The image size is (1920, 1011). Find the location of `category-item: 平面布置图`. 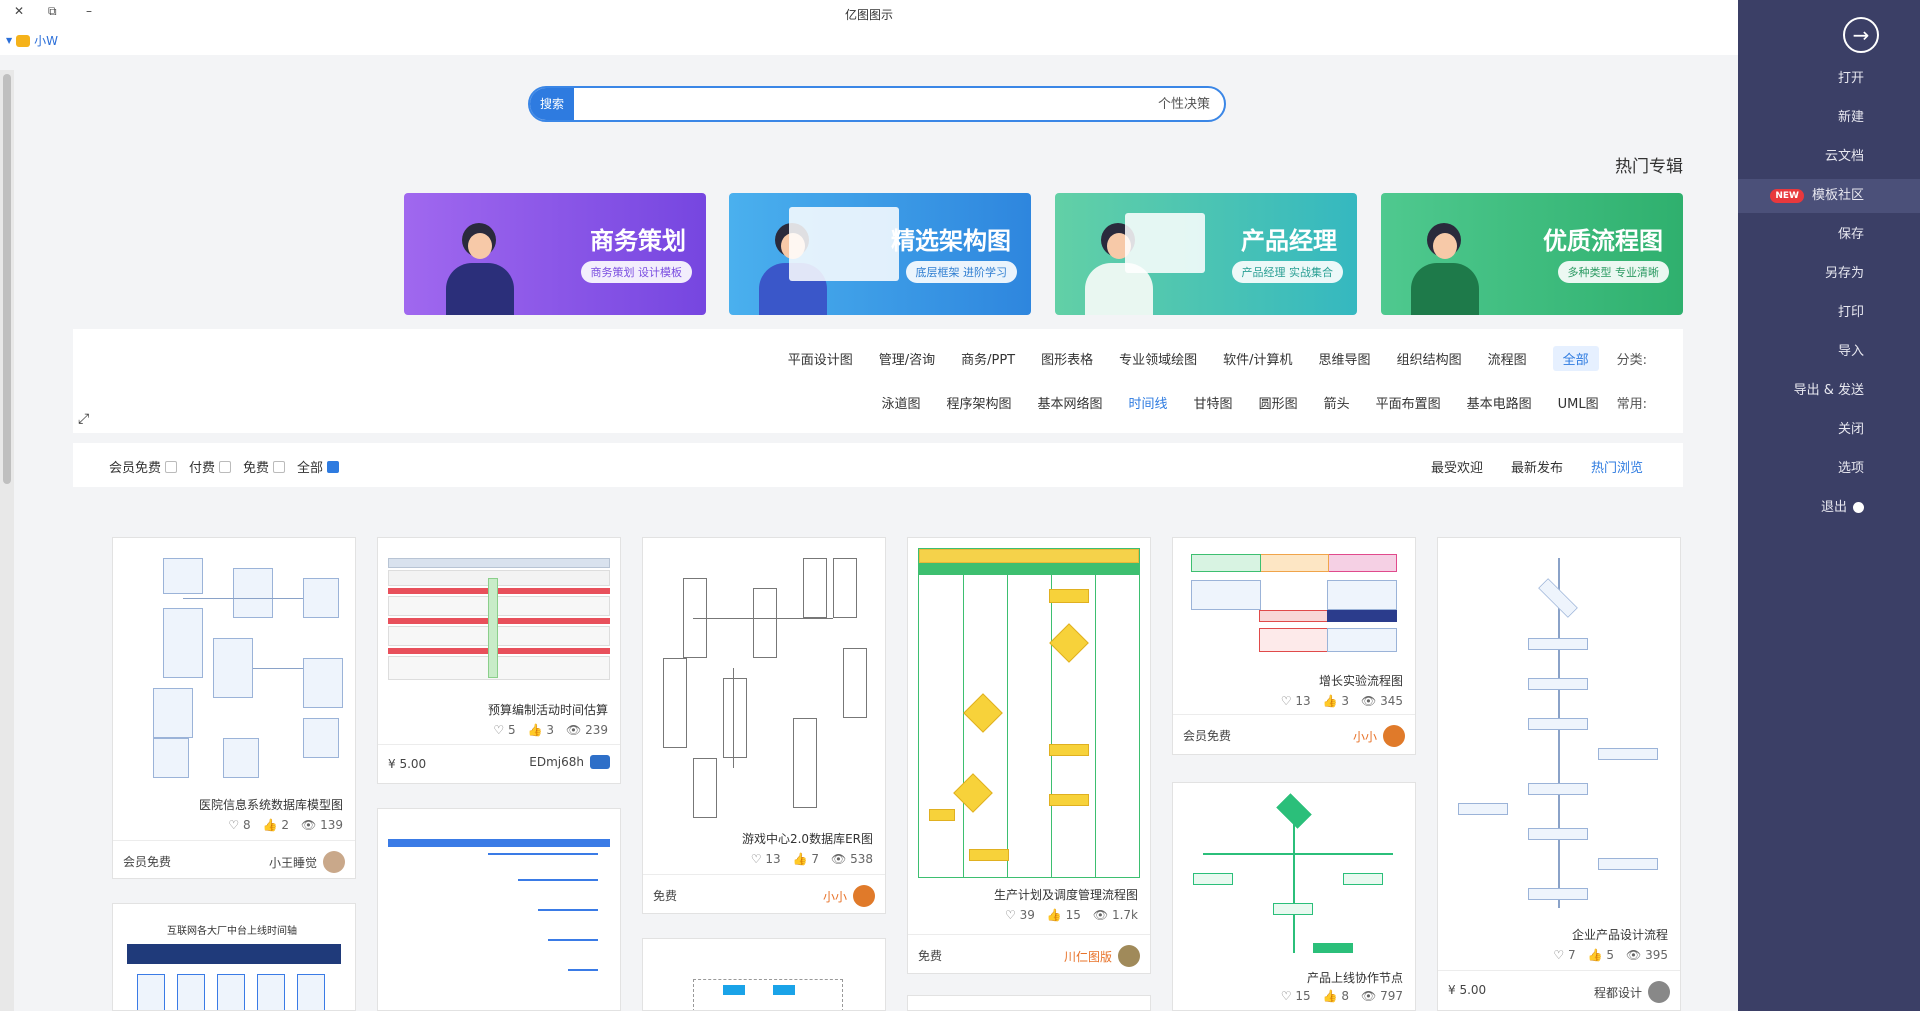

category-item: 平面布置图 is located at coordinates (1408, 402).